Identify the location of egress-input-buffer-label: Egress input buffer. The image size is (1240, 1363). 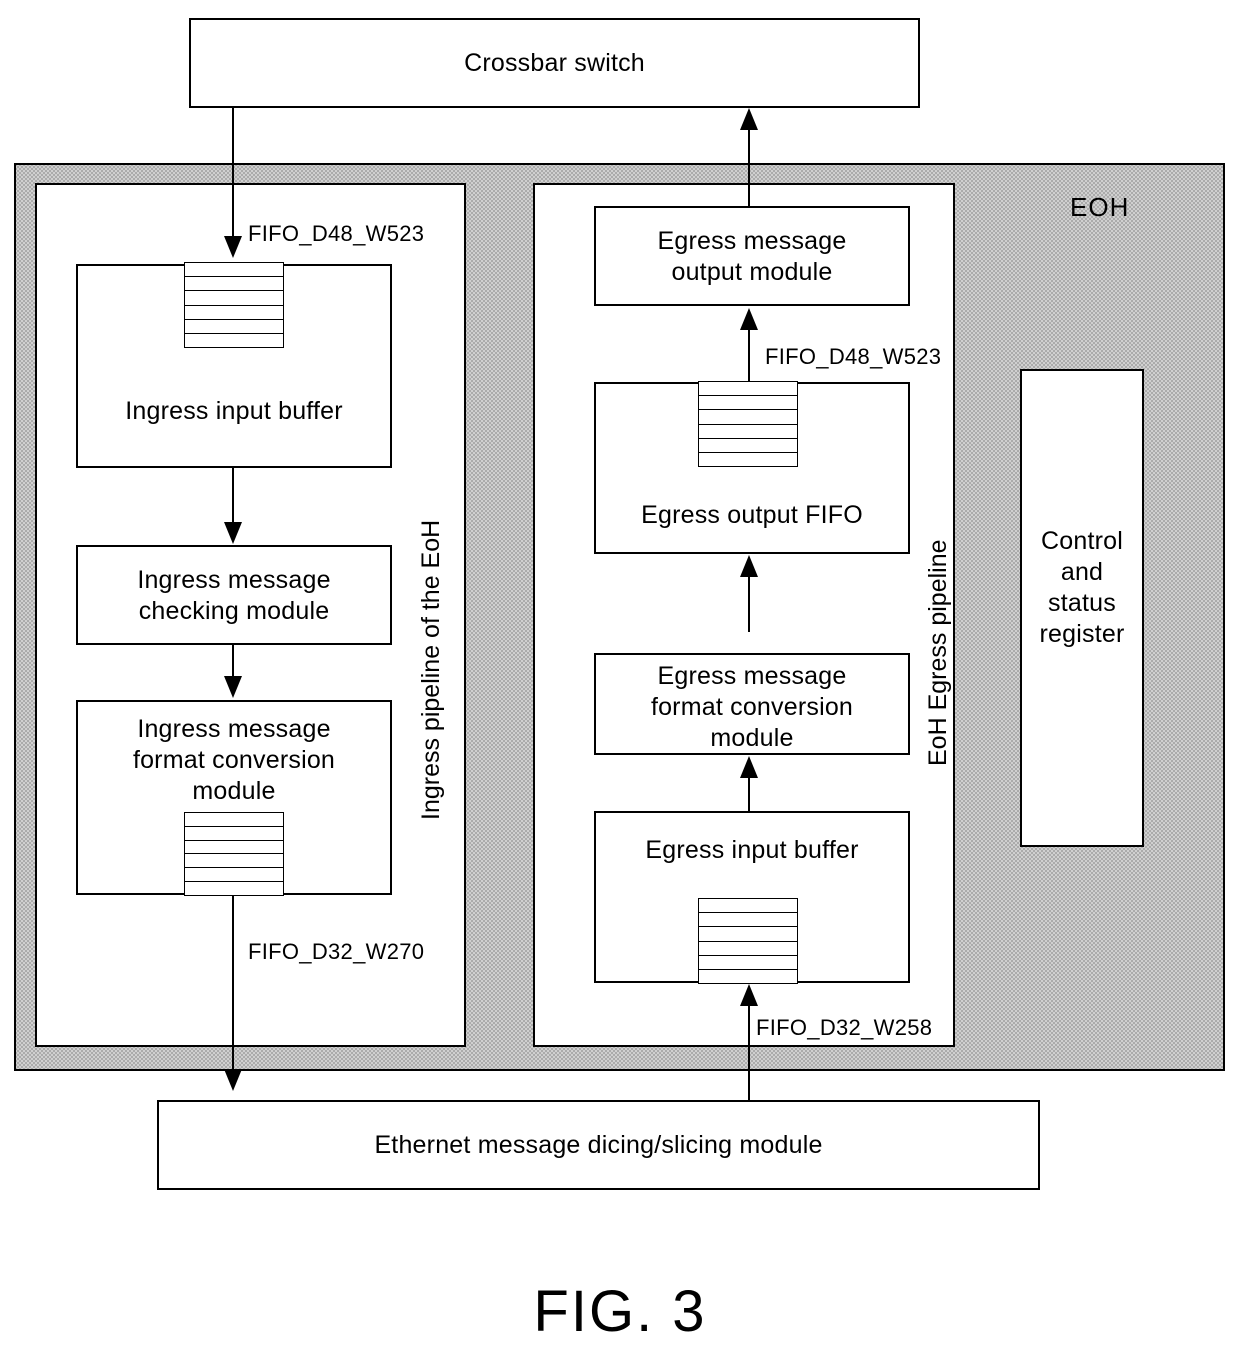
(752, 850).